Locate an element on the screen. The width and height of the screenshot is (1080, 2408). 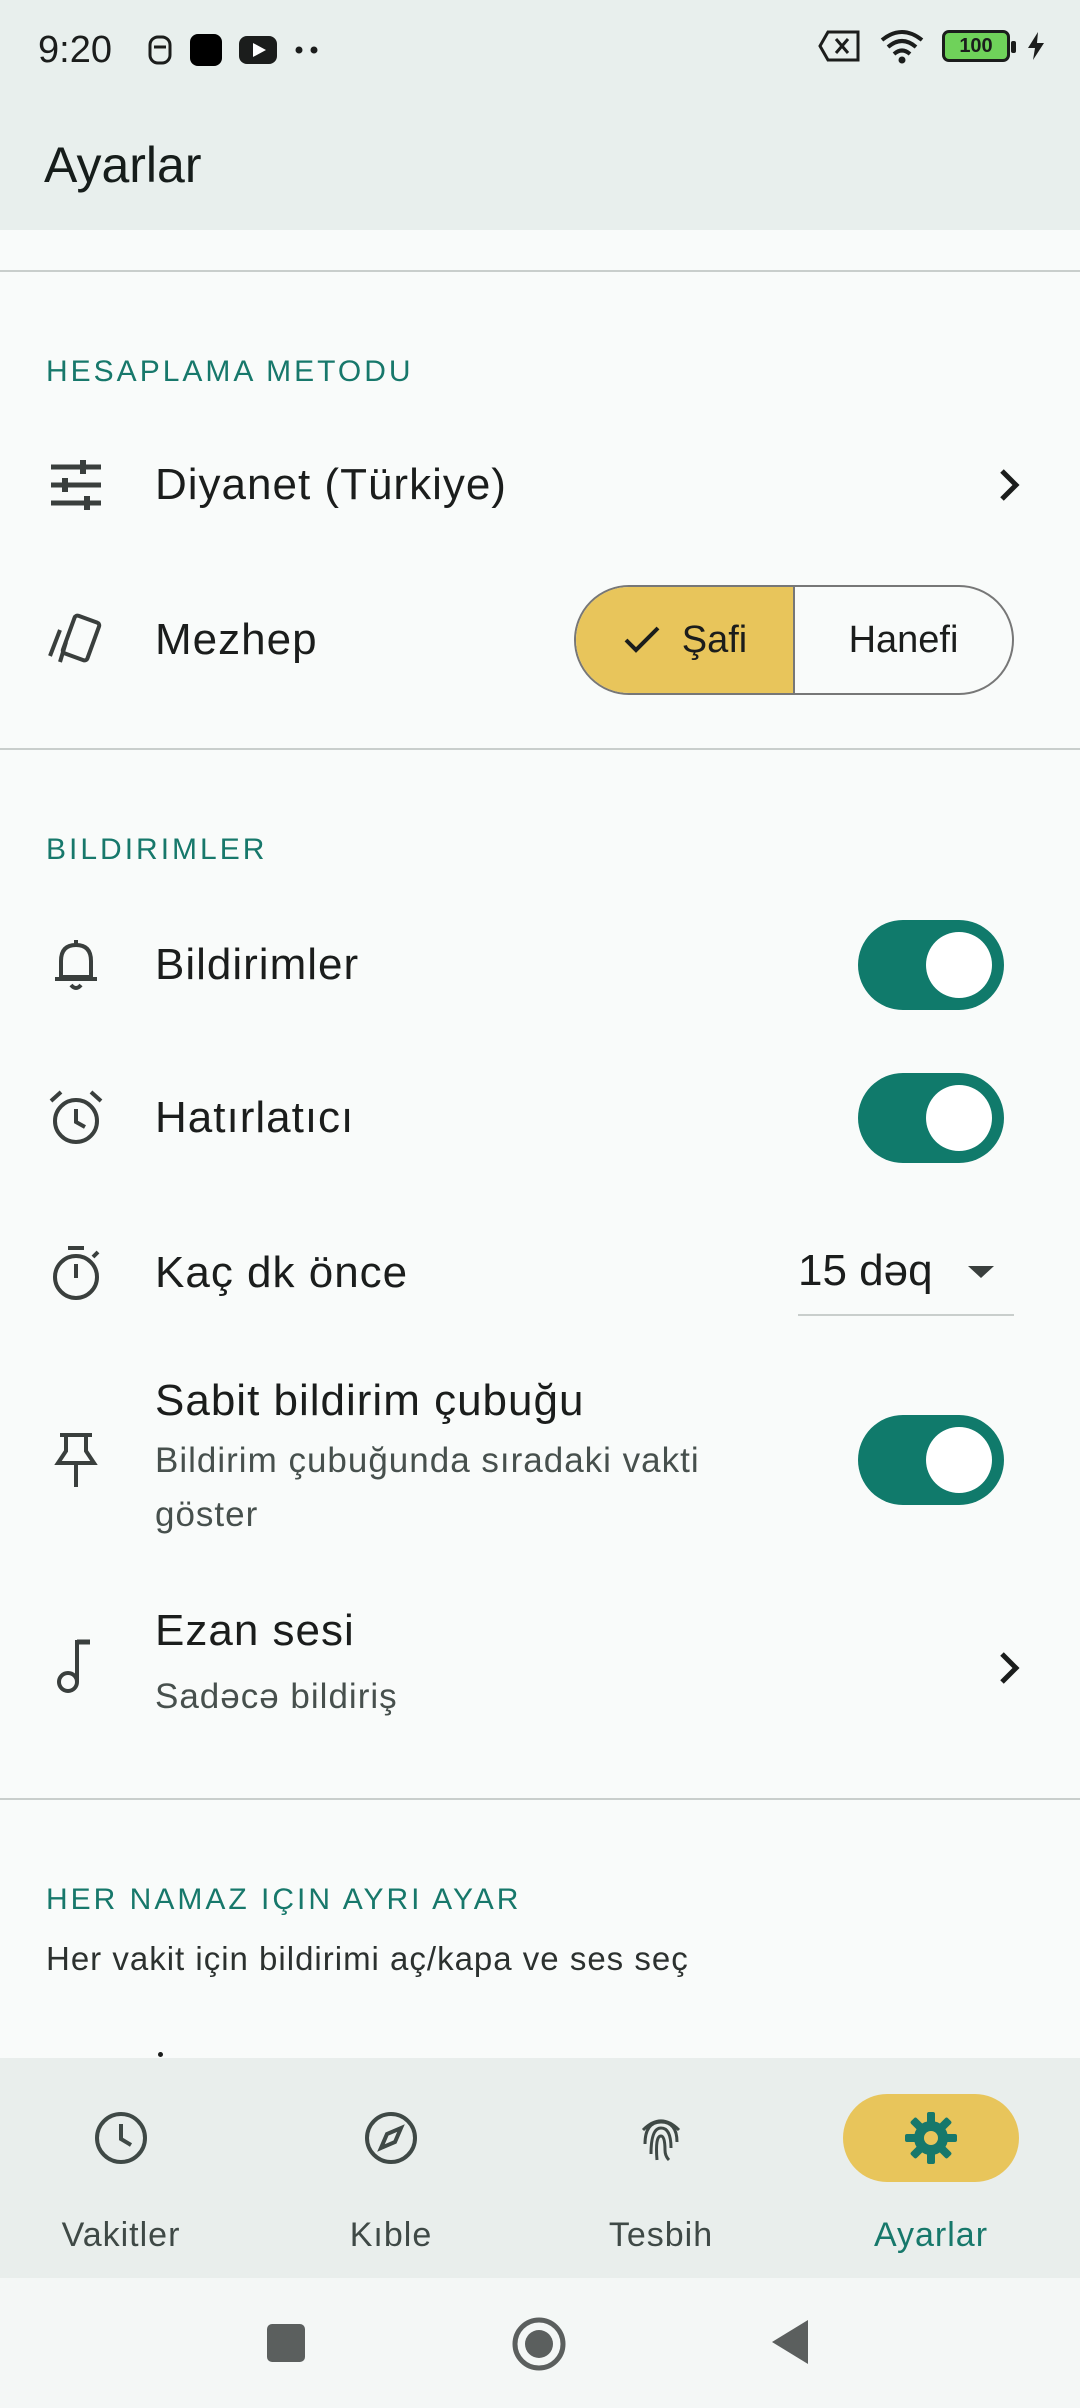
status-bar: 9:20 100 is located at coordinates (540, 50).